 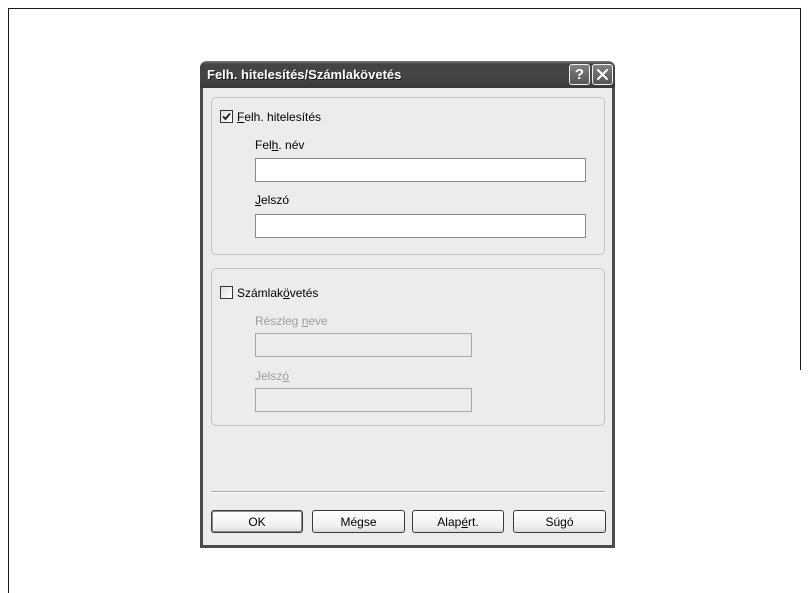 What do you see at coordinates (559, 521) in the screenshot?
I see `help-text-button: Súgó` at bounding box center [559, 521].